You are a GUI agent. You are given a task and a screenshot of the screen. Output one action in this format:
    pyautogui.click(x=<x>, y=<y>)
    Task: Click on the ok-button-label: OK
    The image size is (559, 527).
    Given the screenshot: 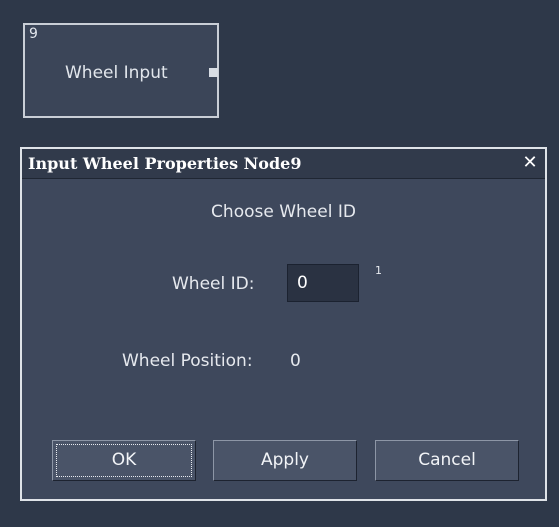 What is the action you would take?
    pyautogui.click(x=124, y=460)
    